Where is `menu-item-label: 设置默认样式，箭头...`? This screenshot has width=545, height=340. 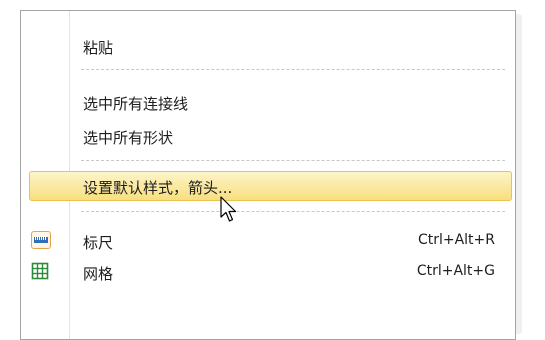
menu-item-label: 设置默认样式，箭头... is located at coordinates (158, 188).